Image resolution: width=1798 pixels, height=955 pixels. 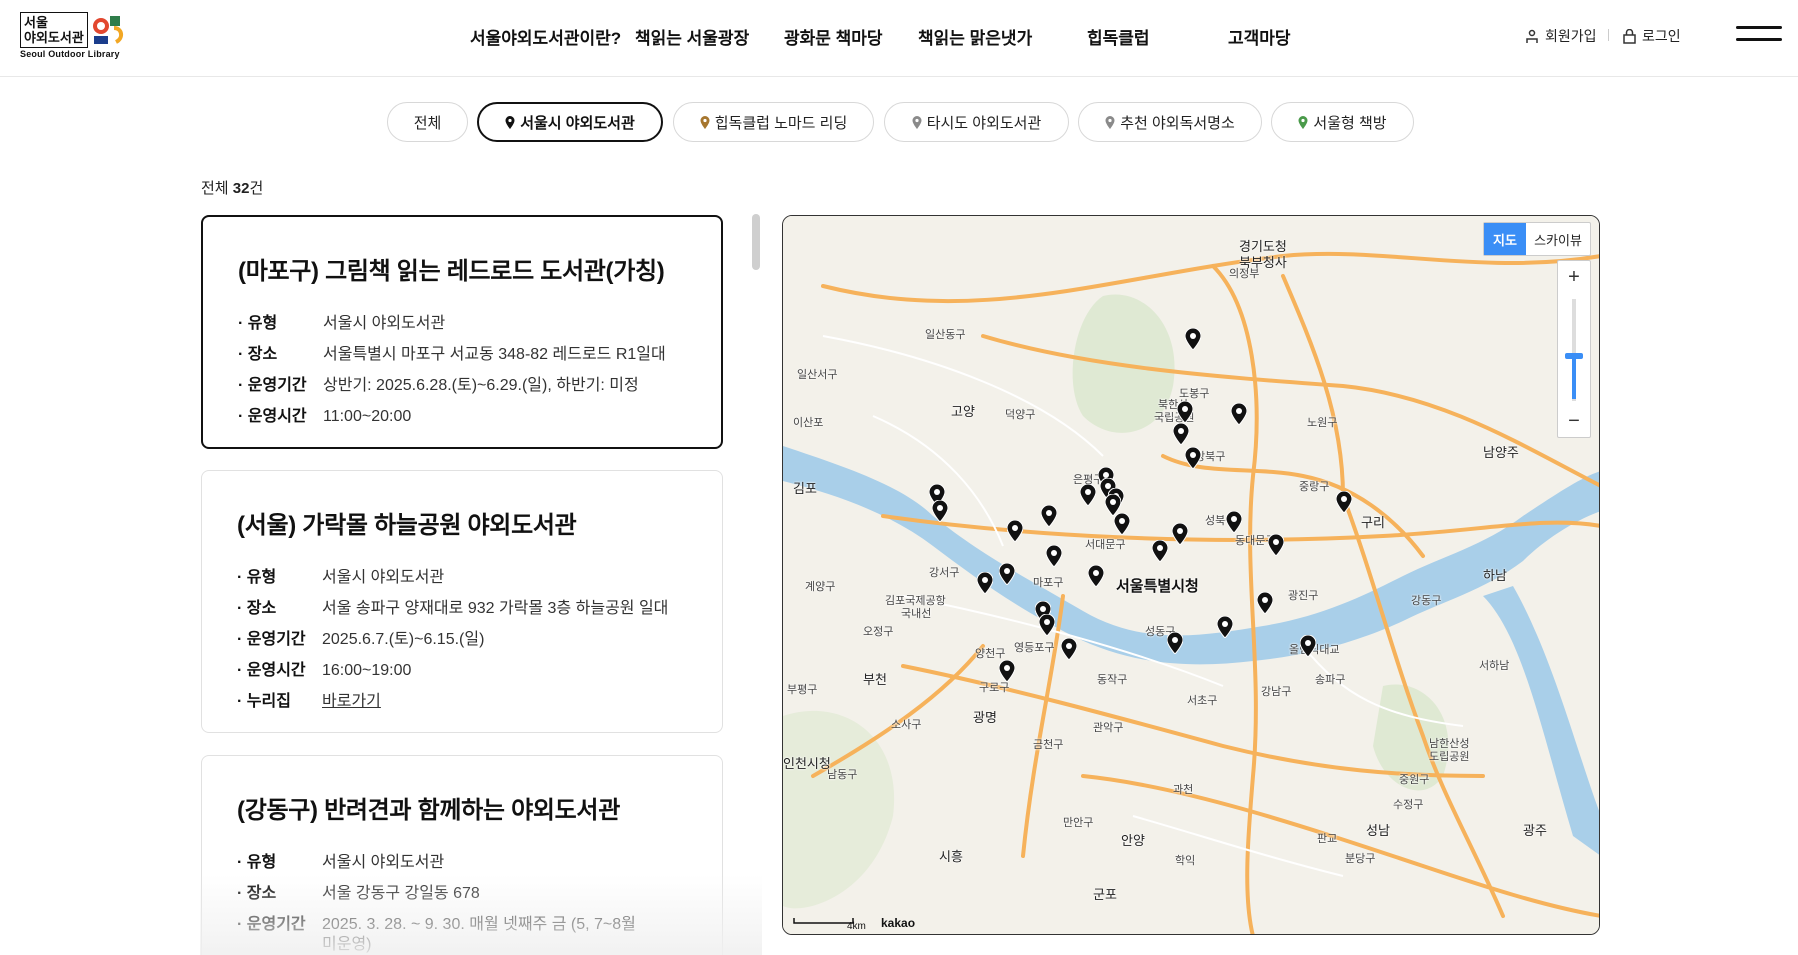 What do you see at coordinates (951, 856) in the screenshot?
I see `map-label: 시흥` at bounding box center [951, 856].